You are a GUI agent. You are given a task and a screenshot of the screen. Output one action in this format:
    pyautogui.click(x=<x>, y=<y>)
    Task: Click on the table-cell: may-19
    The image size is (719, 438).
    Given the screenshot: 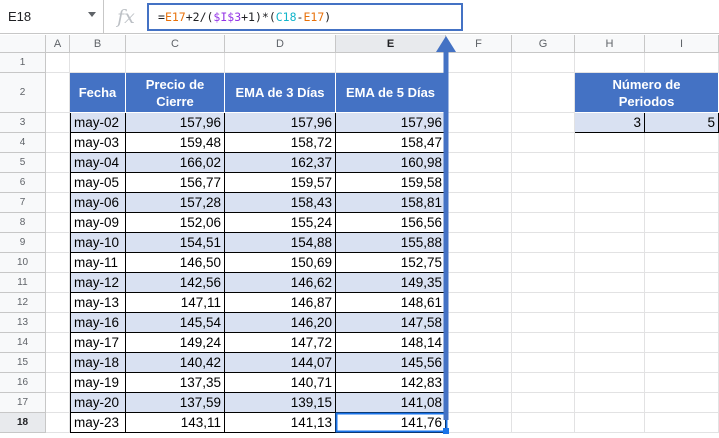 What is the action you would take?
    pyautogui.click(x=98, y=383)
    